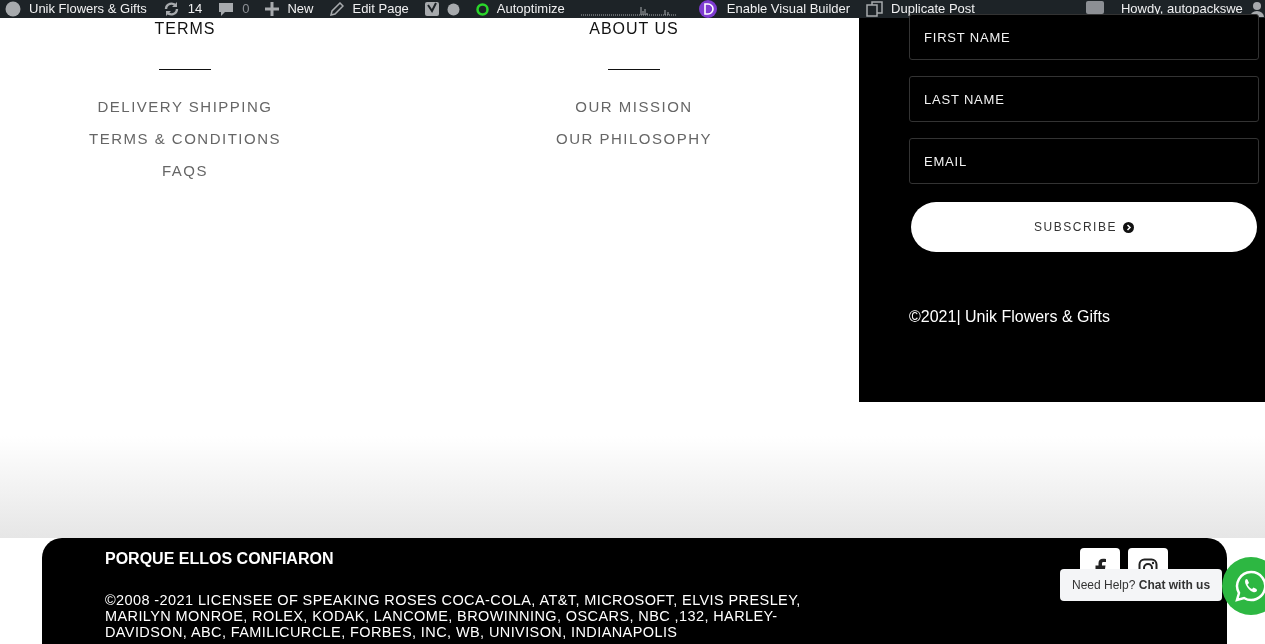  What do you see at coordinates (530, 9) in the screenshot?
I see `autoptimize-link: Autoptimize` at bounding box center [530, 9].